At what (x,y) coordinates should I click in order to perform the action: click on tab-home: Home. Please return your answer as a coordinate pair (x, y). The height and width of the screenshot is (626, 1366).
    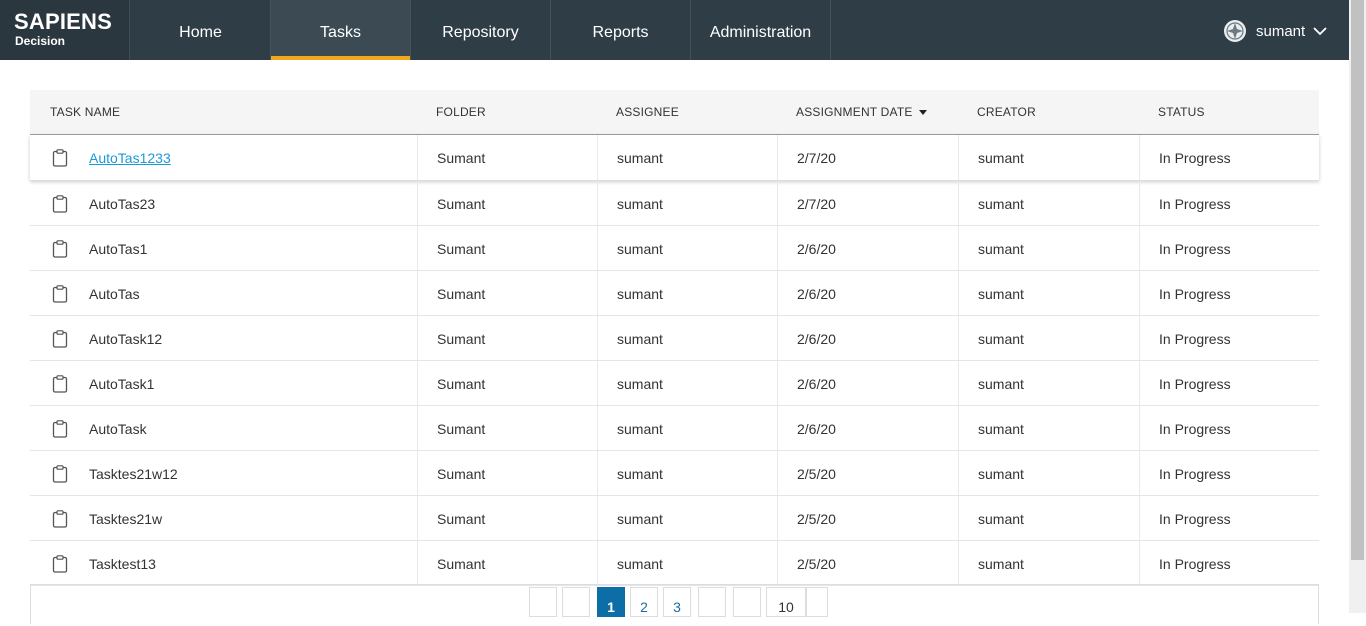
    Looking at the image, I should click on (201, 30).